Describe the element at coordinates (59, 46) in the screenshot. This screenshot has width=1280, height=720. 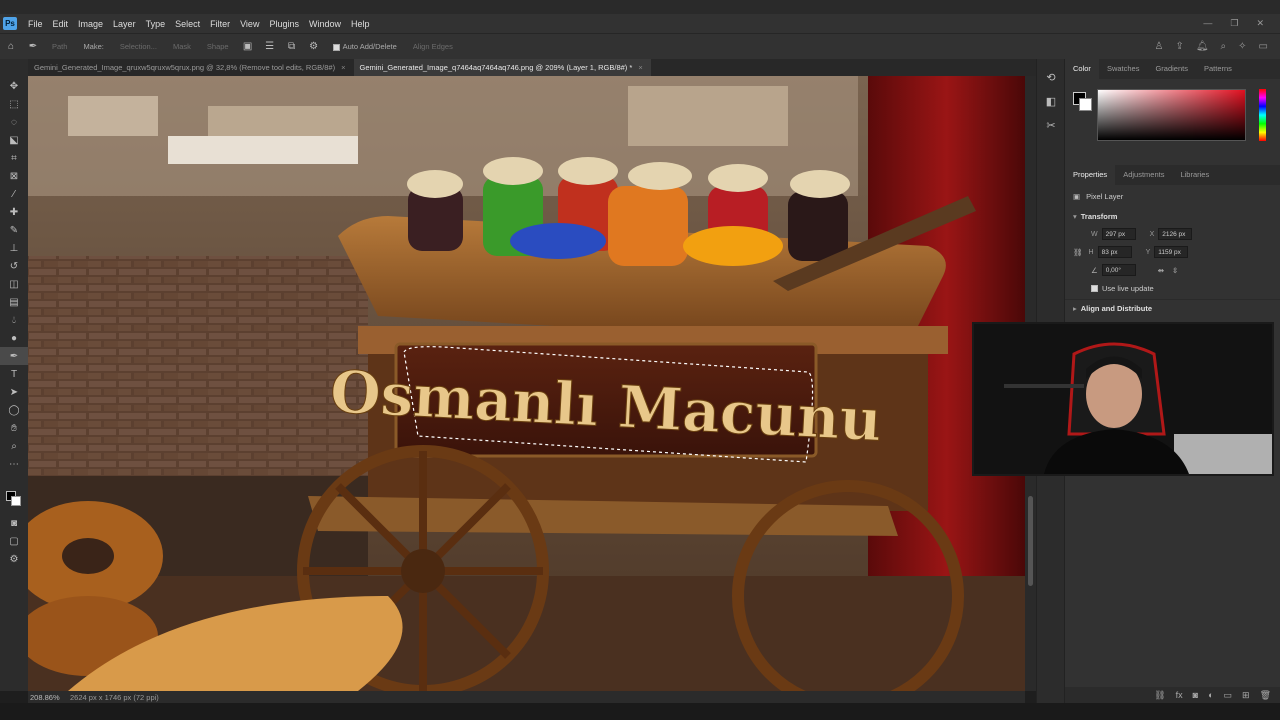
I see `path-mode-dropdown: Path` at that location.